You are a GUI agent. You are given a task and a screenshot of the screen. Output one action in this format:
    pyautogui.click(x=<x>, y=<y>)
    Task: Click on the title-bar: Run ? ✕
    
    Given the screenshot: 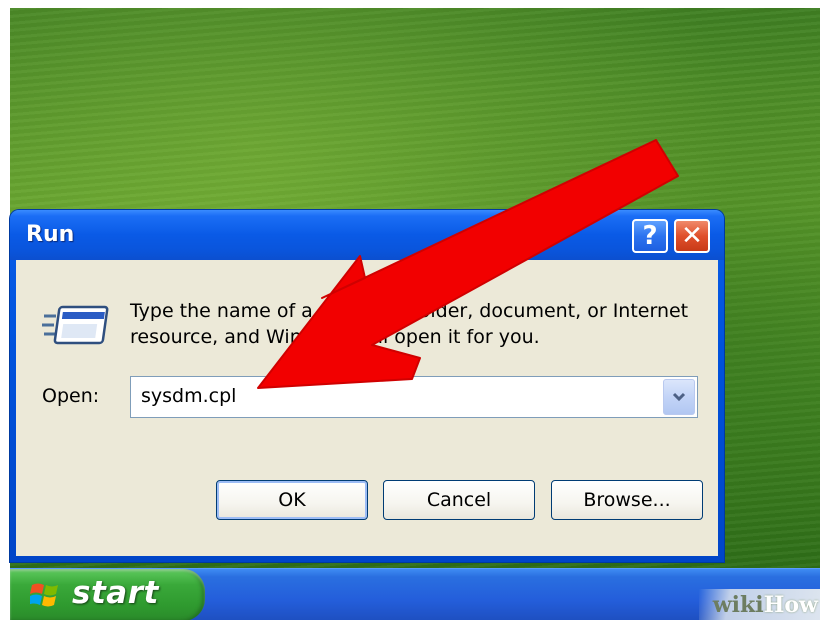 What is the action you would take?
    pyautogui.click(x=367, y=235)
    